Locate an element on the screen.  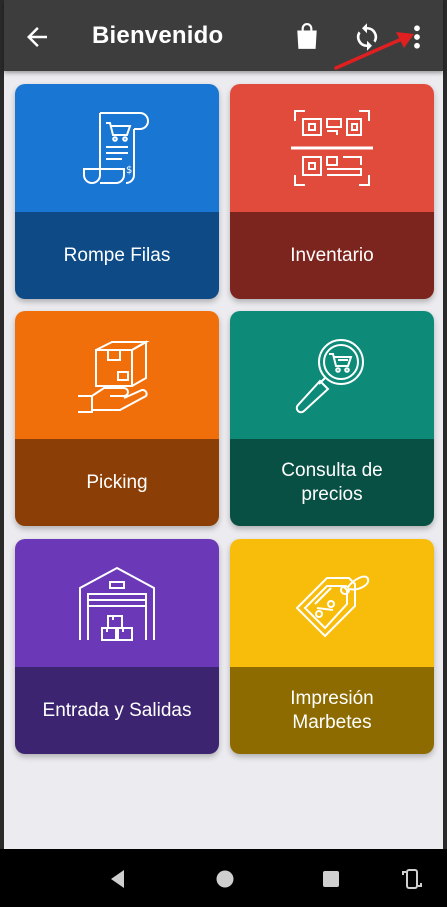
system-nav-bar is located at coordinates (223, 878).